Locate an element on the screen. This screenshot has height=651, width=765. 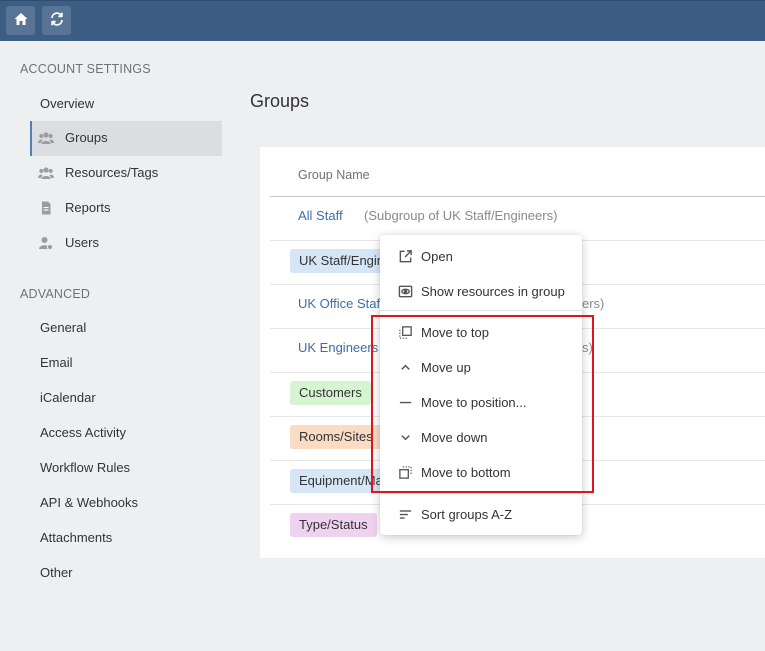
home-icon is located at coordinates (21, 20).